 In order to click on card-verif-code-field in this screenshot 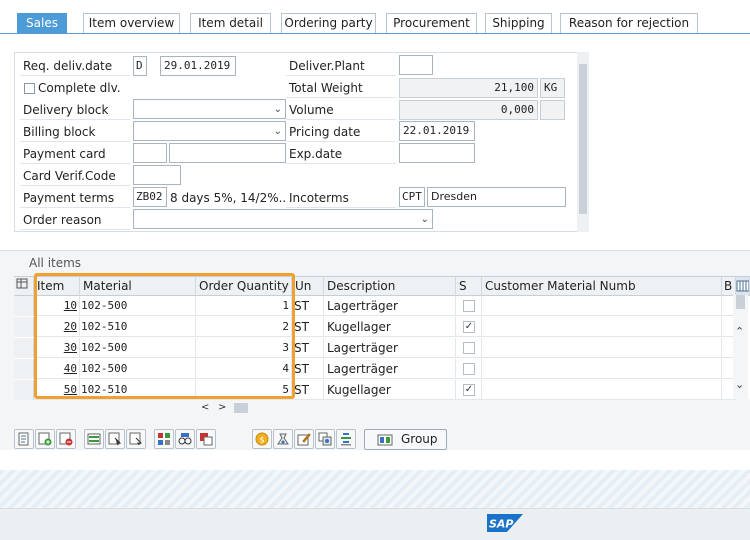, I will do `click(157, 175)`.